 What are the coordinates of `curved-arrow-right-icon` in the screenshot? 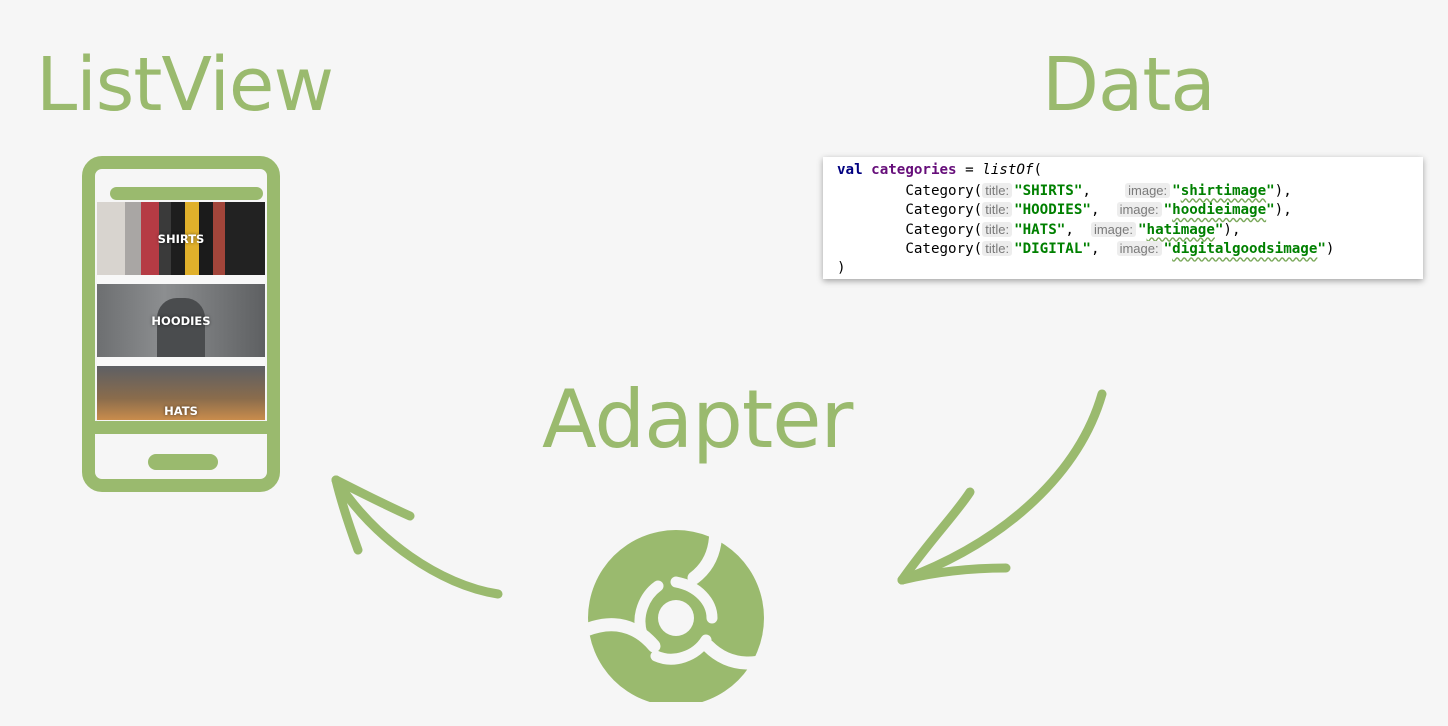 It's located at (1002, 487).